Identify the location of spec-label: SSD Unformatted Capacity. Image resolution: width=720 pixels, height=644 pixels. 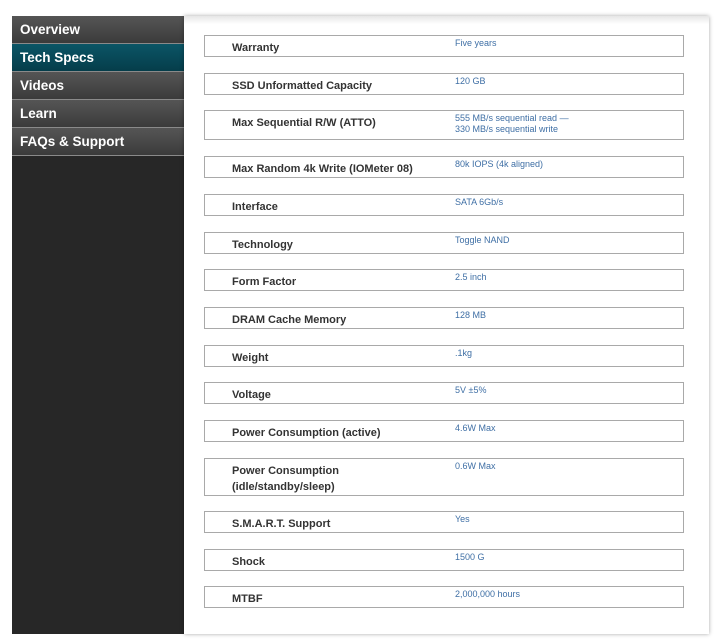
(302, 86).